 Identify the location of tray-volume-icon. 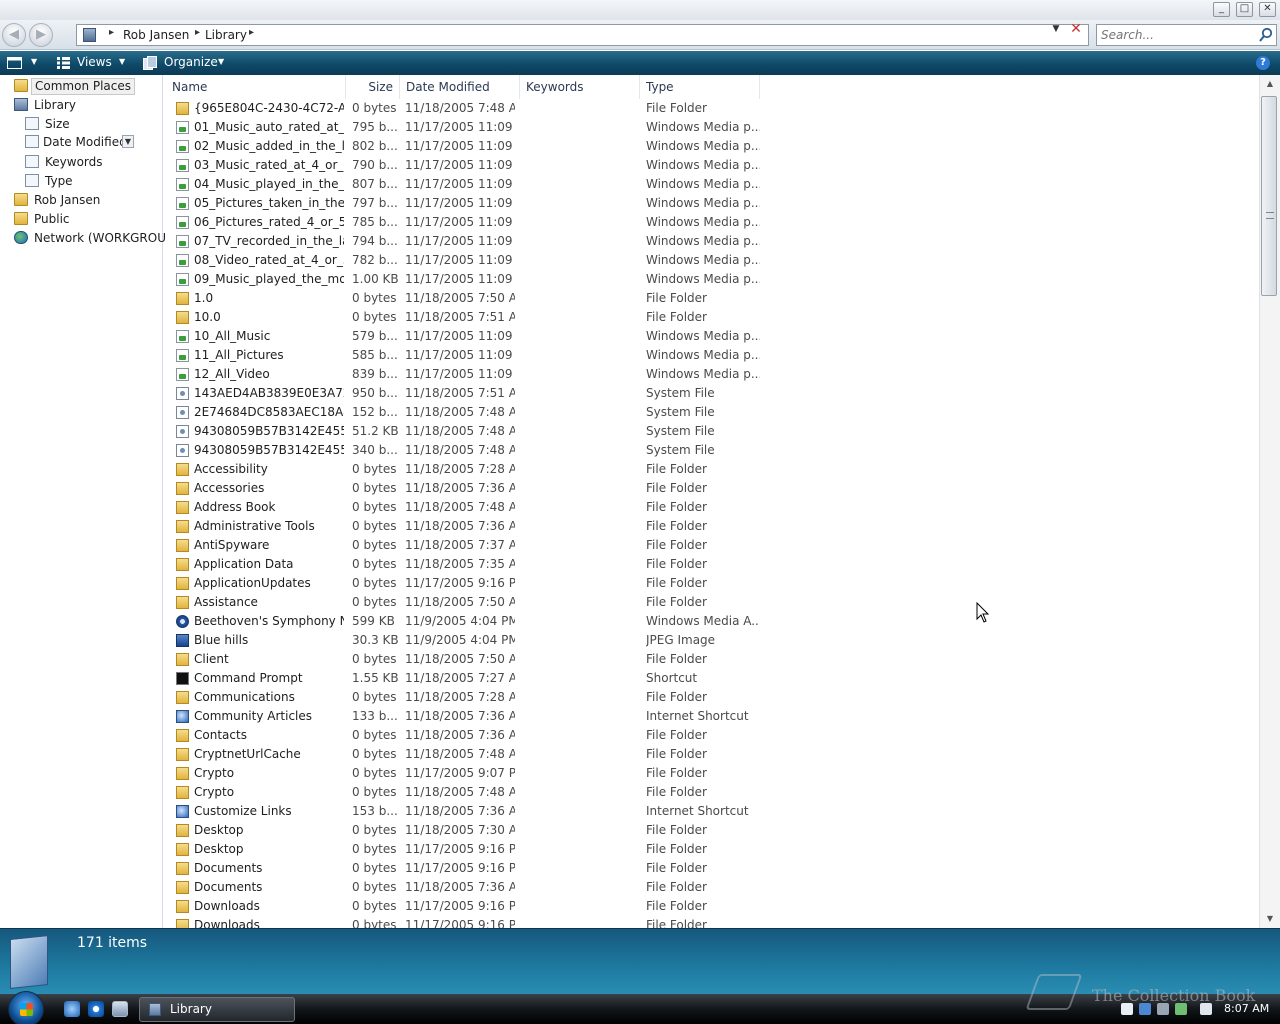
(1163, 1009).